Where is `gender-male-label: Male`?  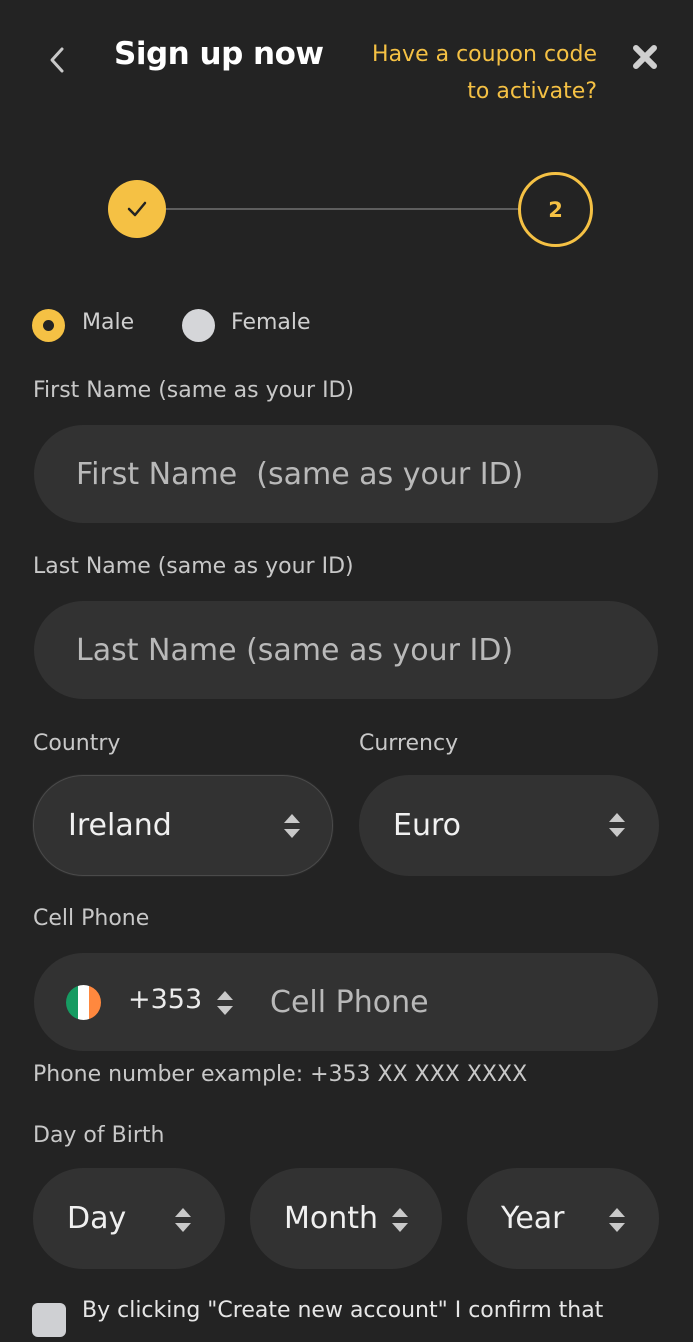 gender-male-label: Male is located at coordinates (108, 322).